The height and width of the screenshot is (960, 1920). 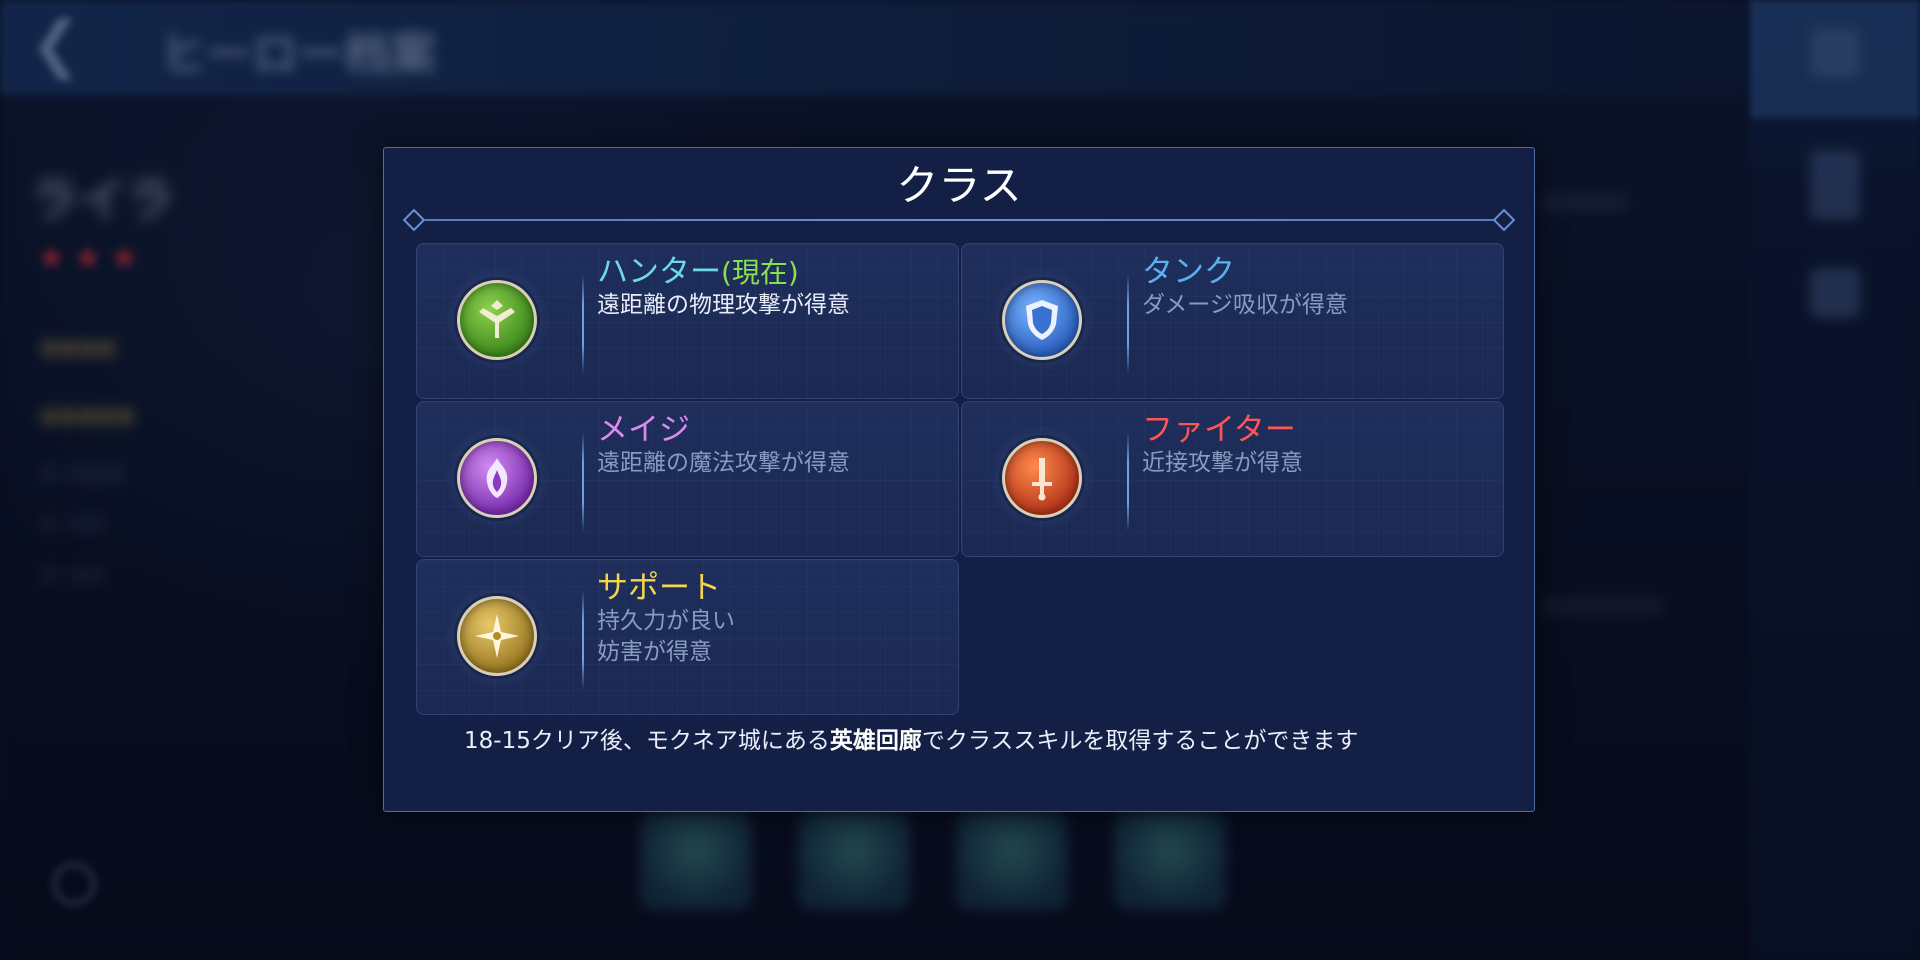 What do you see at coordinates (643, 430) in the screenshot?
I see `class-name-mage: メイジ` at bounding box center [643, 430].